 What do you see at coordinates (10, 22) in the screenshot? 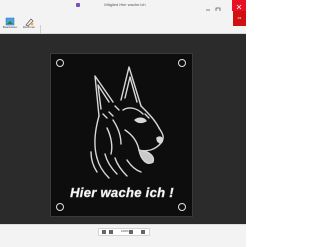
I see `edit-image-button: Bearbeiten` at bounding box center [10, 22].